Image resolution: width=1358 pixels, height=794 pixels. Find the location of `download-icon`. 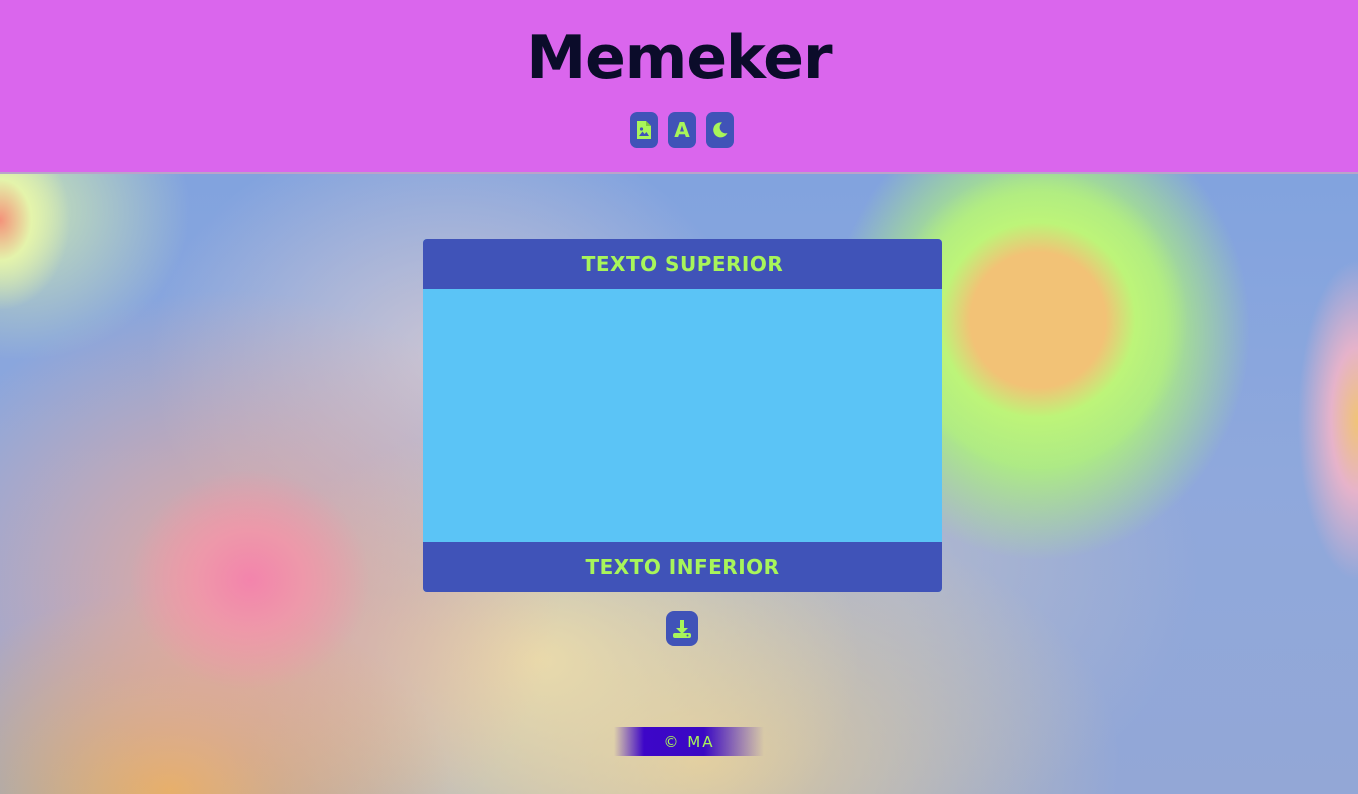

download-icon is located at coordinates (682, 628).